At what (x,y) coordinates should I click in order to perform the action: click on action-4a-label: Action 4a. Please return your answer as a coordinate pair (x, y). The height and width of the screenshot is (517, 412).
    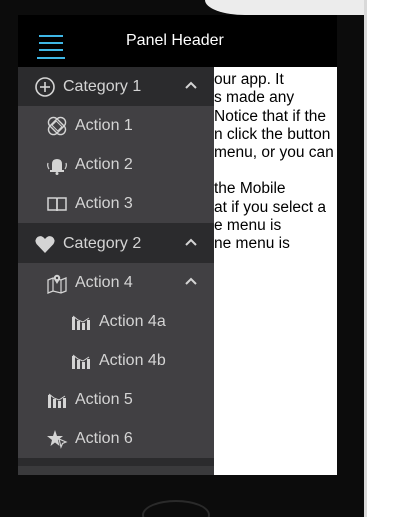
    Looking at the image, I should click on (132, 321).